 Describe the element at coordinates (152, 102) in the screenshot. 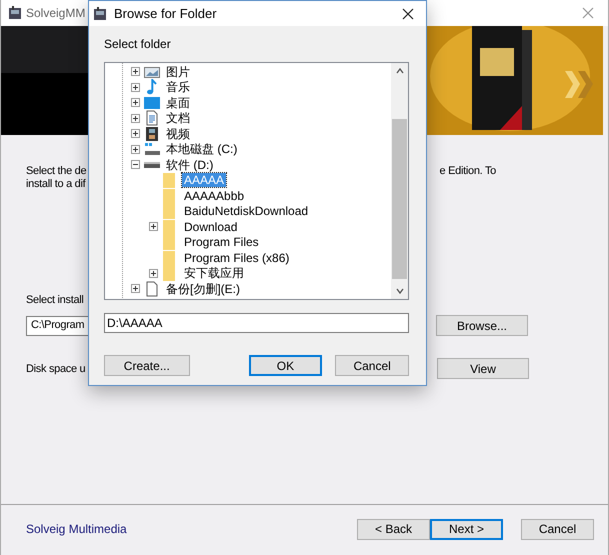

I see `desktop-icon` at that location.